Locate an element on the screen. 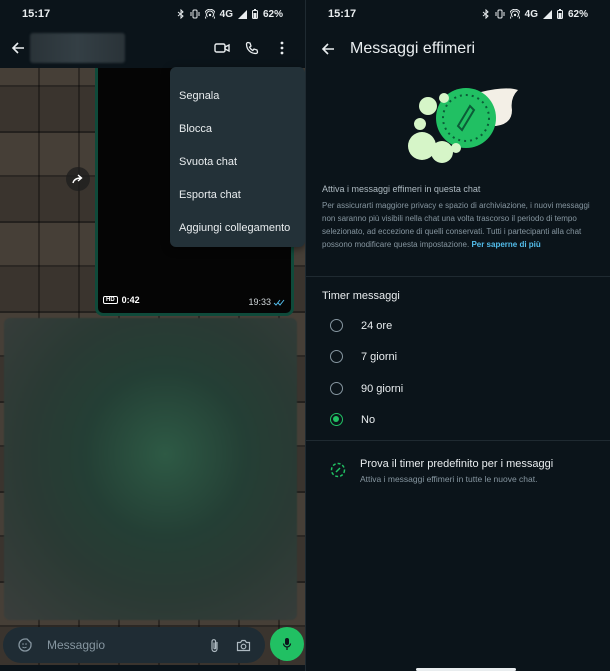  menu-item-clear-chat: Svuota chat is located at coordinates (237, 161).